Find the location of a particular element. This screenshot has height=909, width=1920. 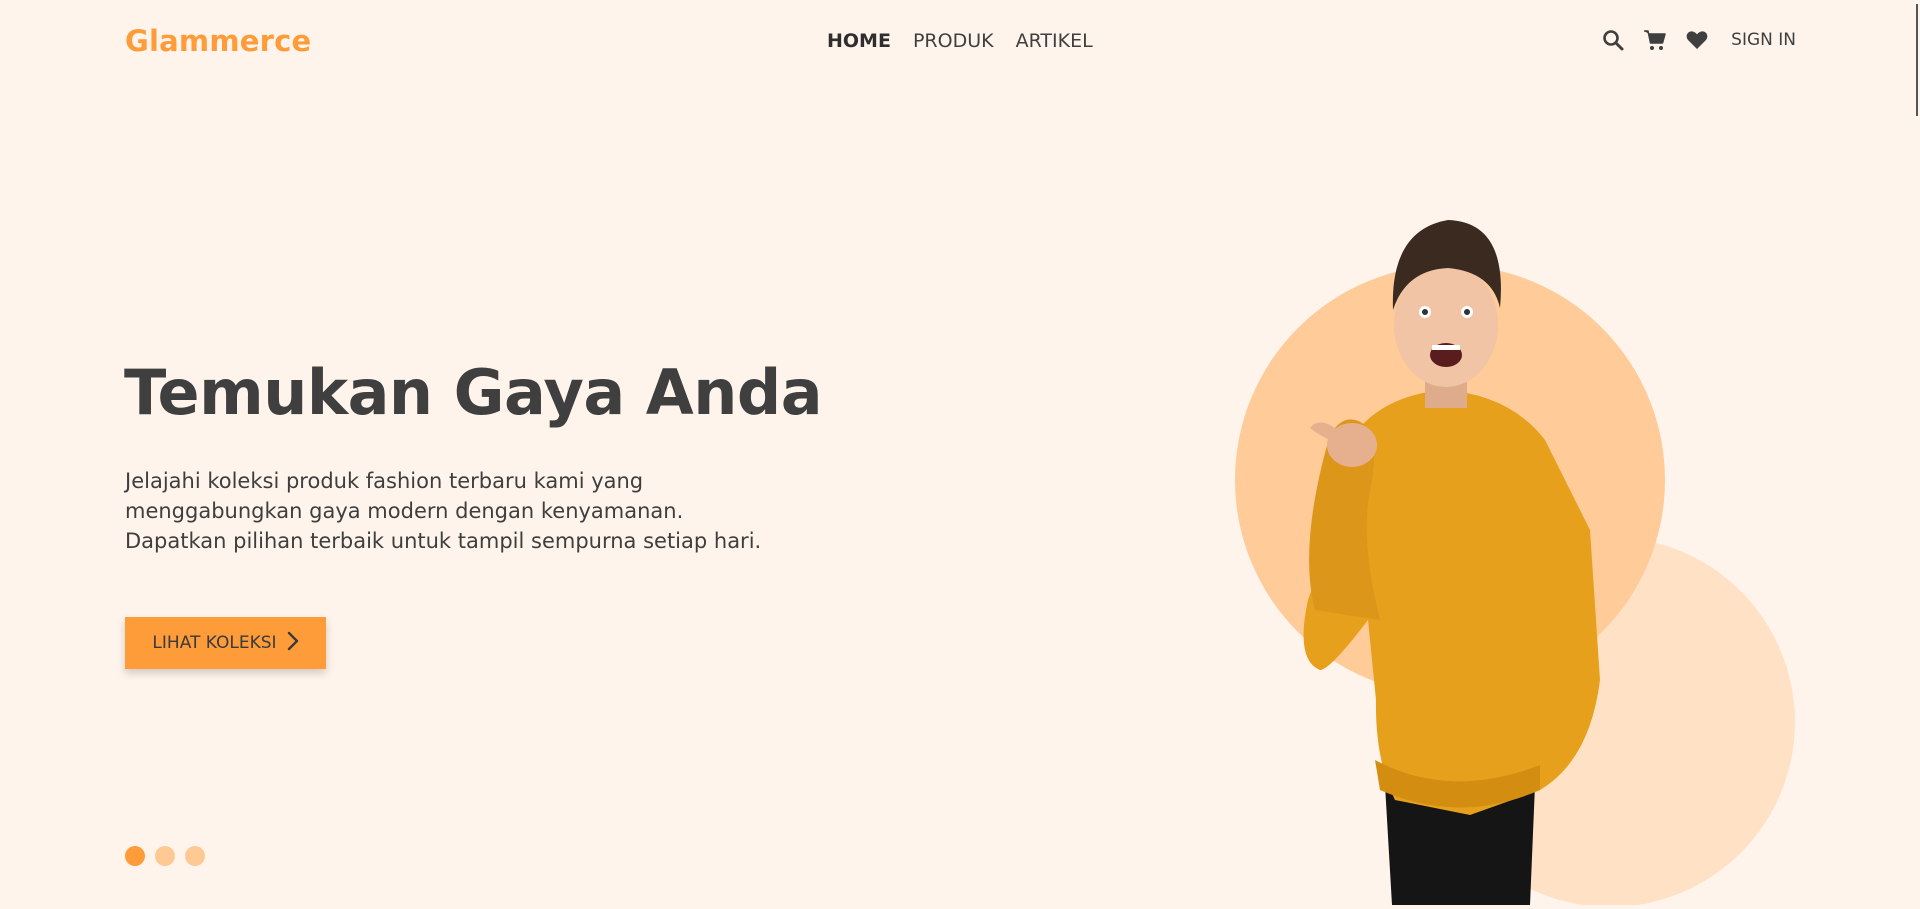

heart-icon is located at coordinates (1697, 40).